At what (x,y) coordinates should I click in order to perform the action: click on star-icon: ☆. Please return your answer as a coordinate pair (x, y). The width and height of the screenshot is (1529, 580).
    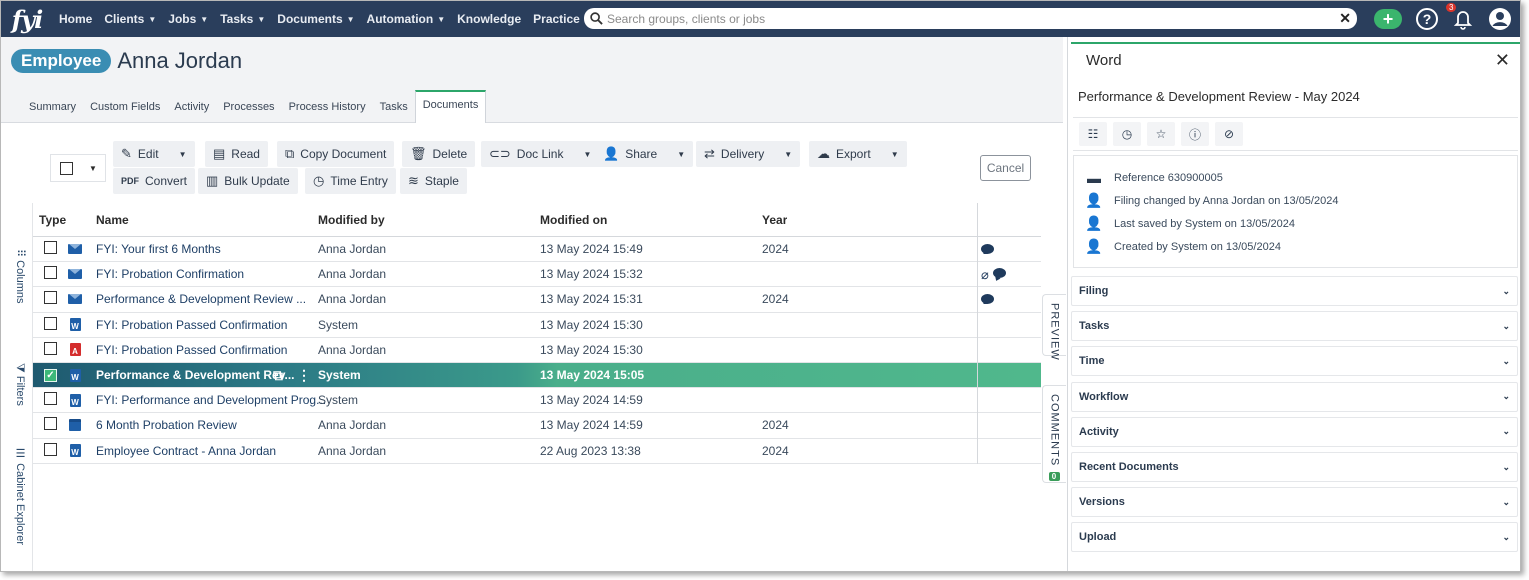
    Looking at the image, I should click on (1161, 134).